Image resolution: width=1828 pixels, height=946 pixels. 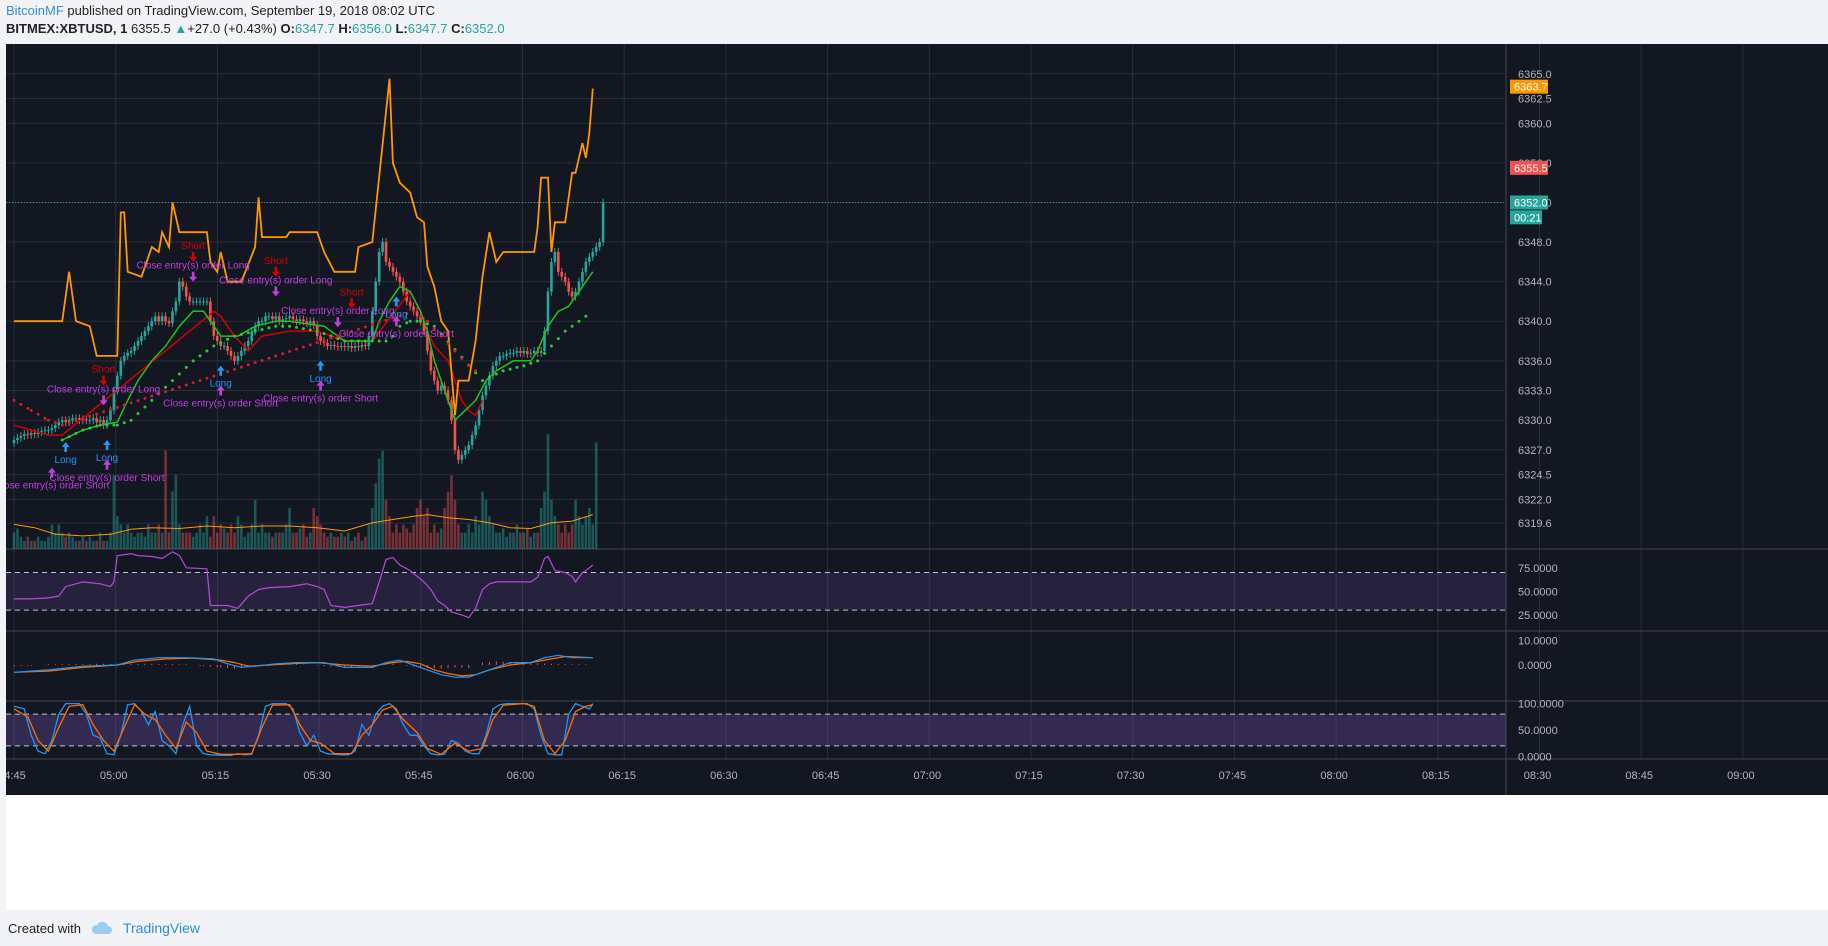 I want to click on price-badge-label: 00:21, so click(x=1528, y=218).